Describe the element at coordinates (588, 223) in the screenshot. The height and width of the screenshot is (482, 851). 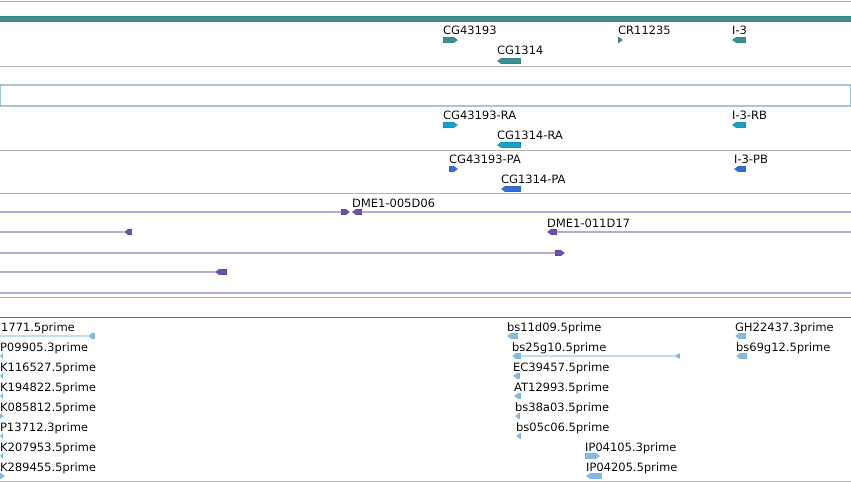
I see `feature-label: DME1-011D17` at that location.